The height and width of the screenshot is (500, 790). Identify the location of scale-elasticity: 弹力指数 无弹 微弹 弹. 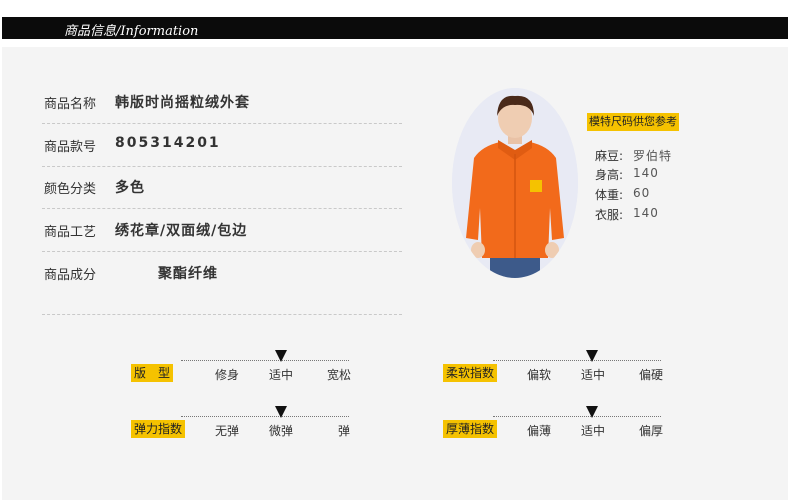
(241, 423).